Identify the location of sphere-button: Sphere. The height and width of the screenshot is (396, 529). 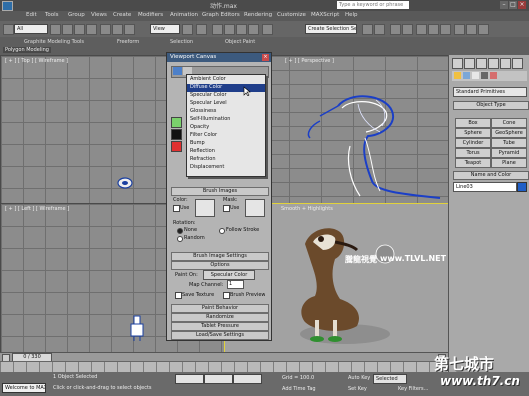
(473, 133).